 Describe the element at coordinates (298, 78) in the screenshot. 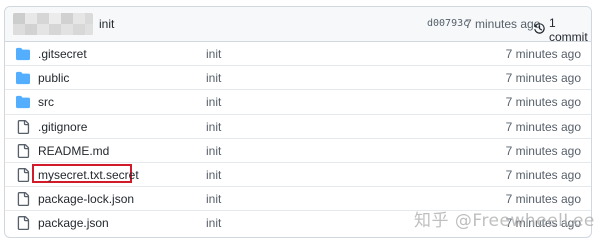

I see `file-row: public init 7 minutes ago` at that location.